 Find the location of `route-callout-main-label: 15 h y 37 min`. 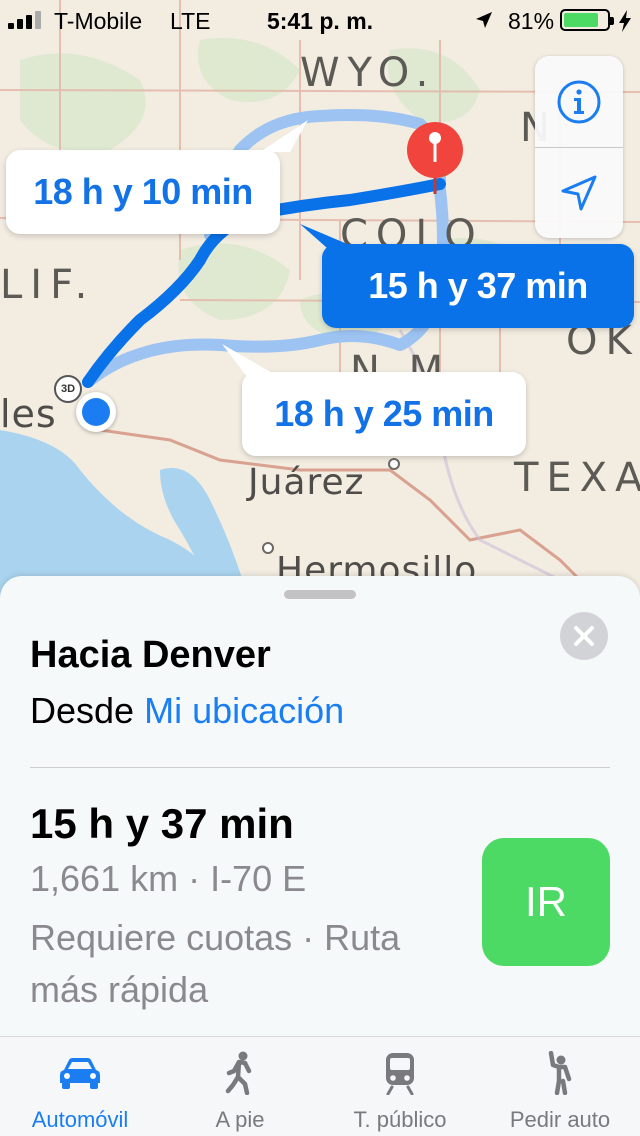

route-callout-main-label: 15 h y 37 min is located at coordinates (478, 285).